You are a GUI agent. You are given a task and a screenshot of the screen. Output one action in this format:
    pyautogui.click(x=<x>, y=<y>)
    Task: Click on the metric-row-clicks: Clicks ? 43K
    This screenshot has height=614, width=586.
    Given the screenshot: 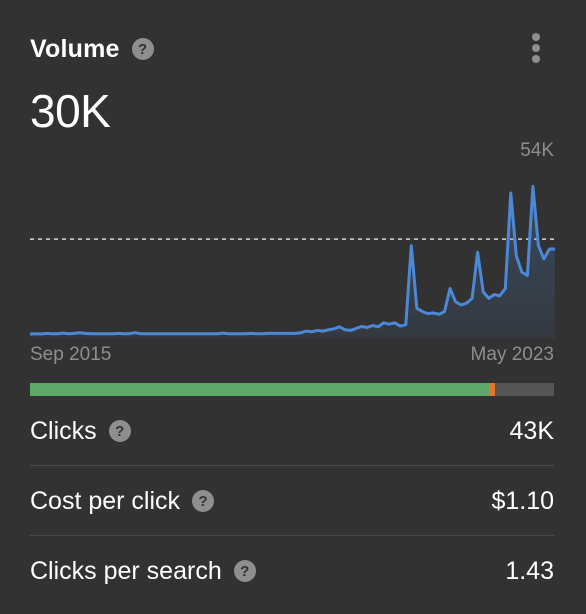 What is the action you would take?
    pyautogui.click(x=292, y=431)
    